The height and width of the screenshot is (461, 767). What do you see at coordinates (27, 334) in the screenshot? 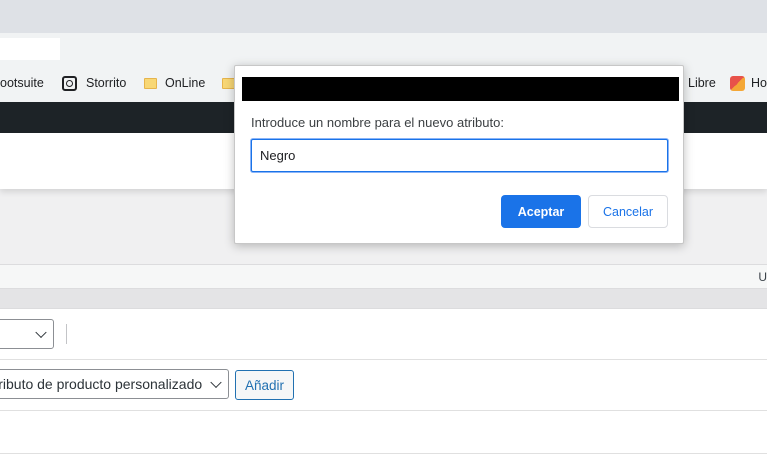
I see `bulk-action-select` at bounding box center [27, 334].